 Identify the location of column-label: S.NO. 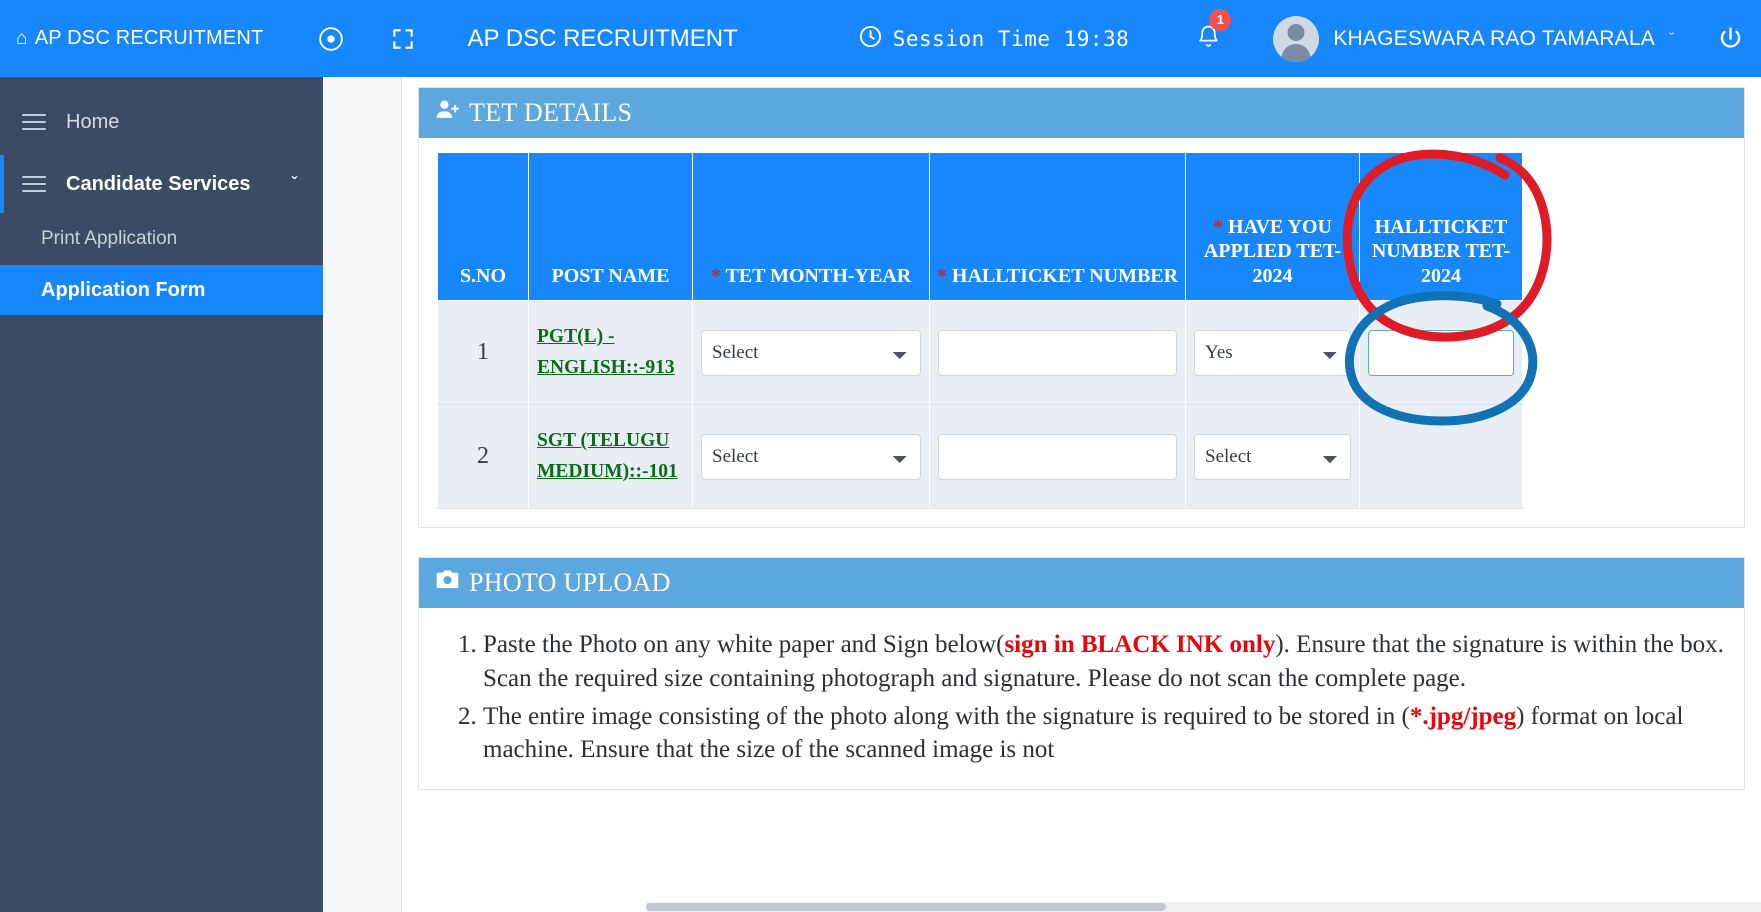
(483, 275).